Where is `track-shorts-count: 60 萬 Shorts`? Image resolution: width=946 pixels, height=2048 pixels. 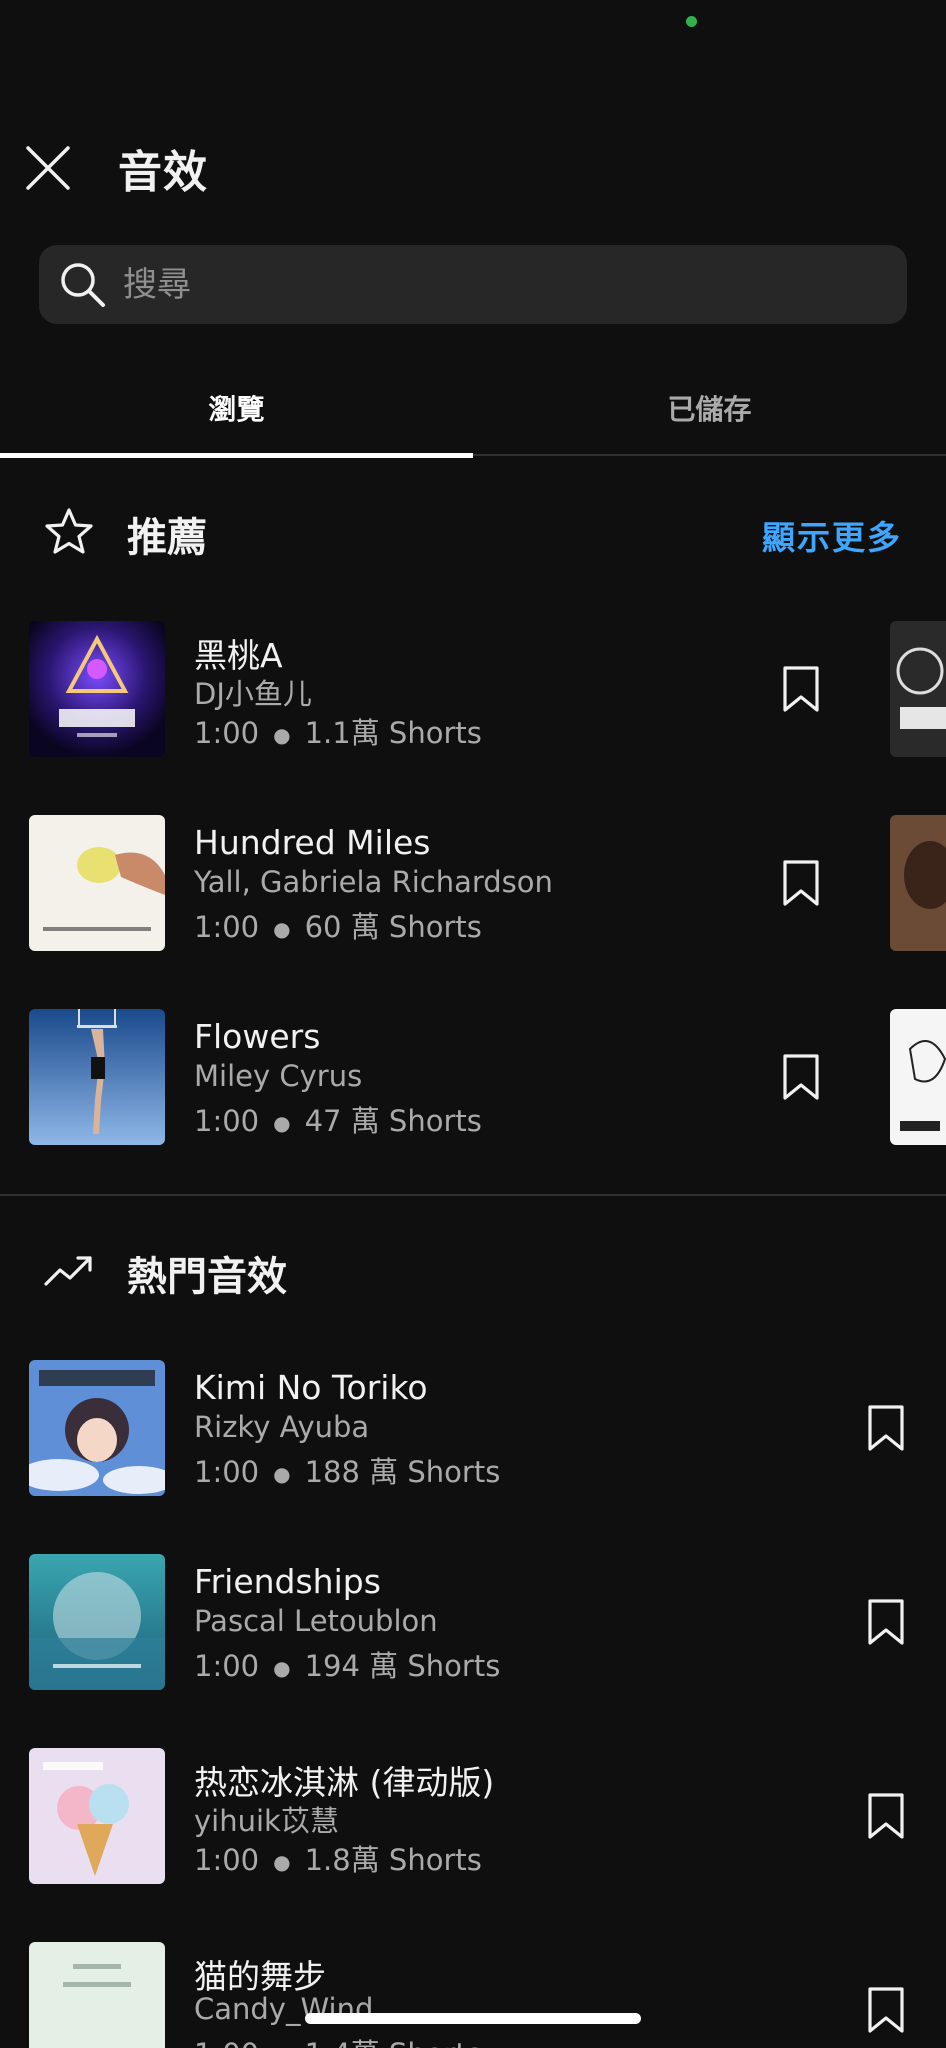 track-shorts-count: 60 萬 Shorts is located at coordinates (393, 927).